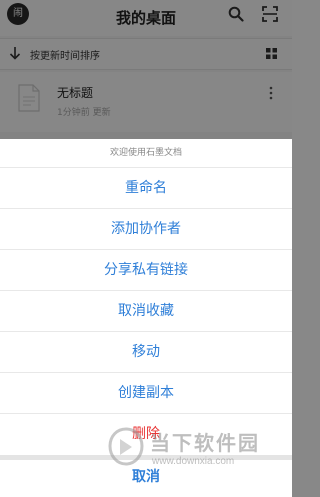  What do you see at coordinates (146, 311) in the screenshot?
I see `unfavorite-button: 取消收藏` at bounding box center [146, 311].